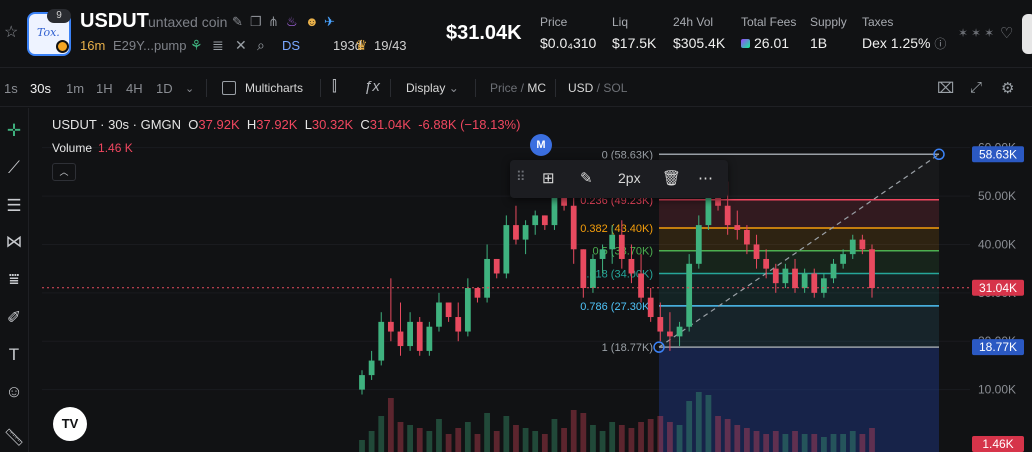 The width and height of the screenshot is (1032, 452). Describe the element at coordinates (469, 124) in the screenshot. I see `change-value: -6.88K (−18.13%)` at that location.